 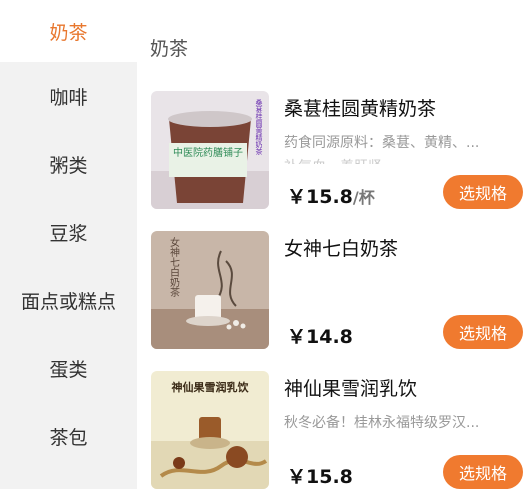 I want to click on sidebar-item-label: 面点或糕点, so click(x=68, y=301).